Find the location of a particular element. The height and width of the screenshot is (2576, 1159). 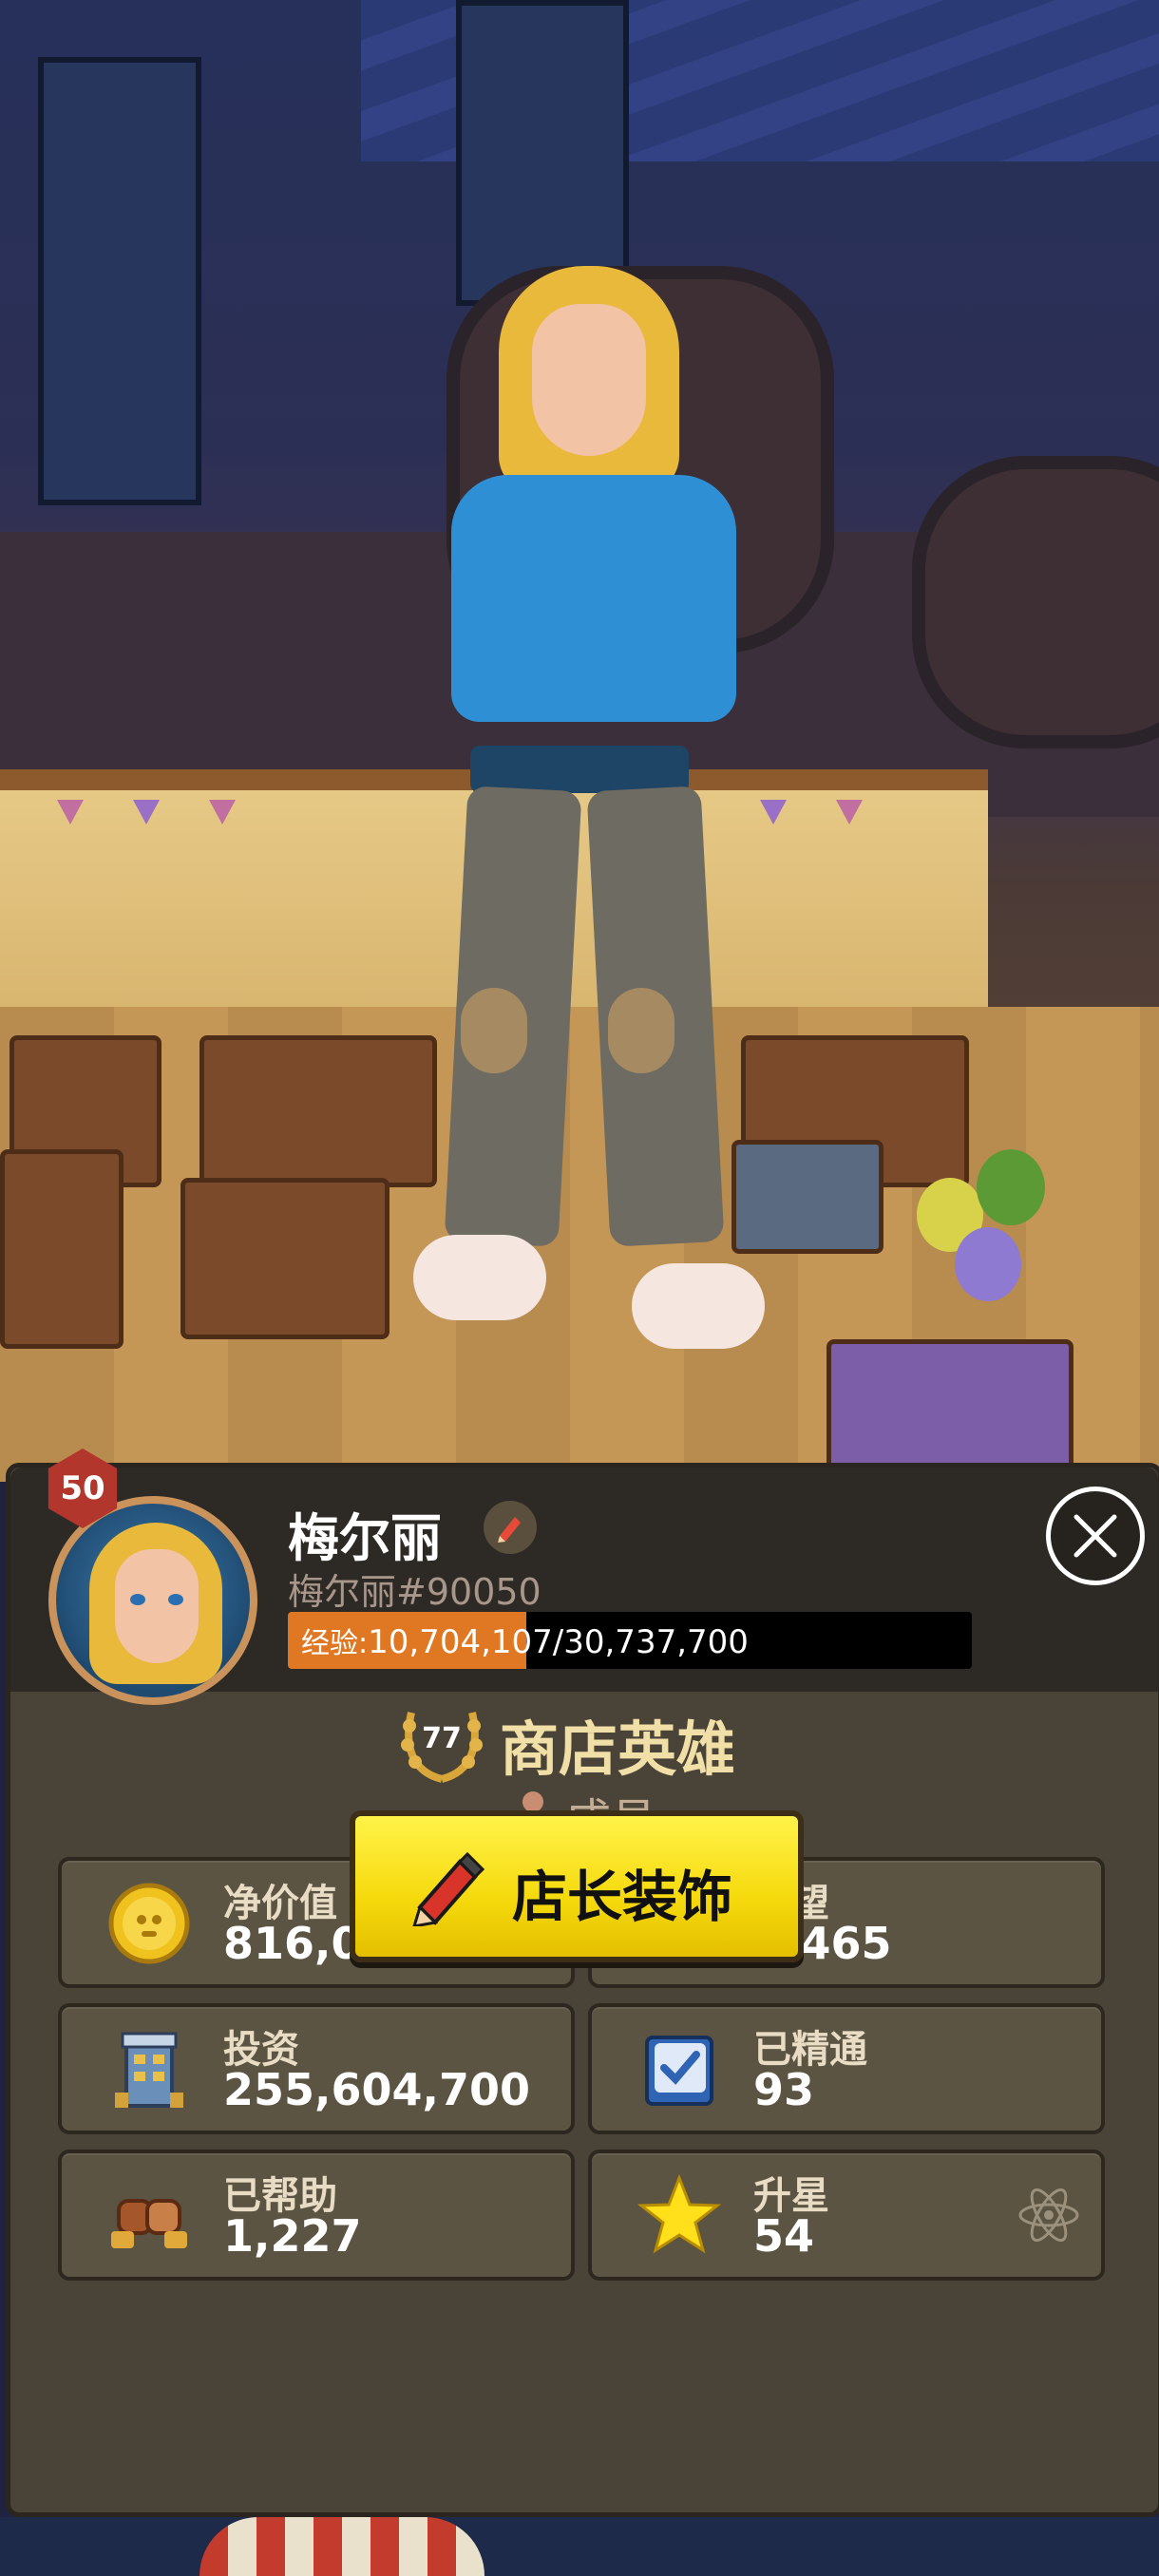

stat-mastered: 已精通 93 is located at coordinates (846, 2068).